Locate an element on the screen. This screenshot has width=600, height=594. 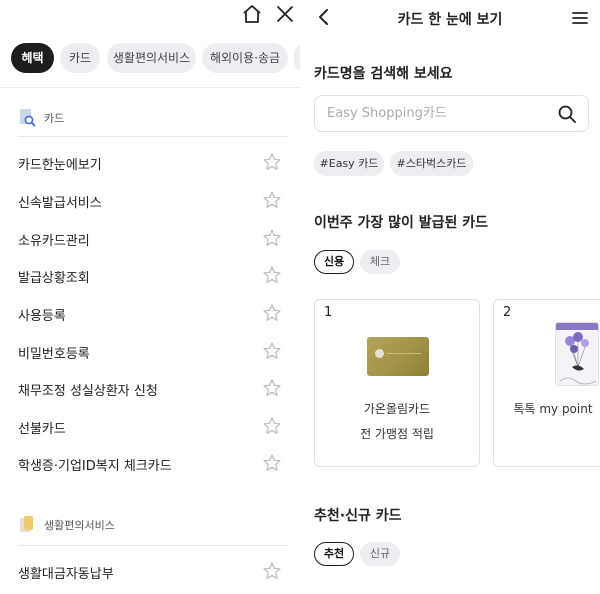
category-chips: 혜택 카드 생활편의서비스 해외이용·송금 is located at coordinates (150, 58).